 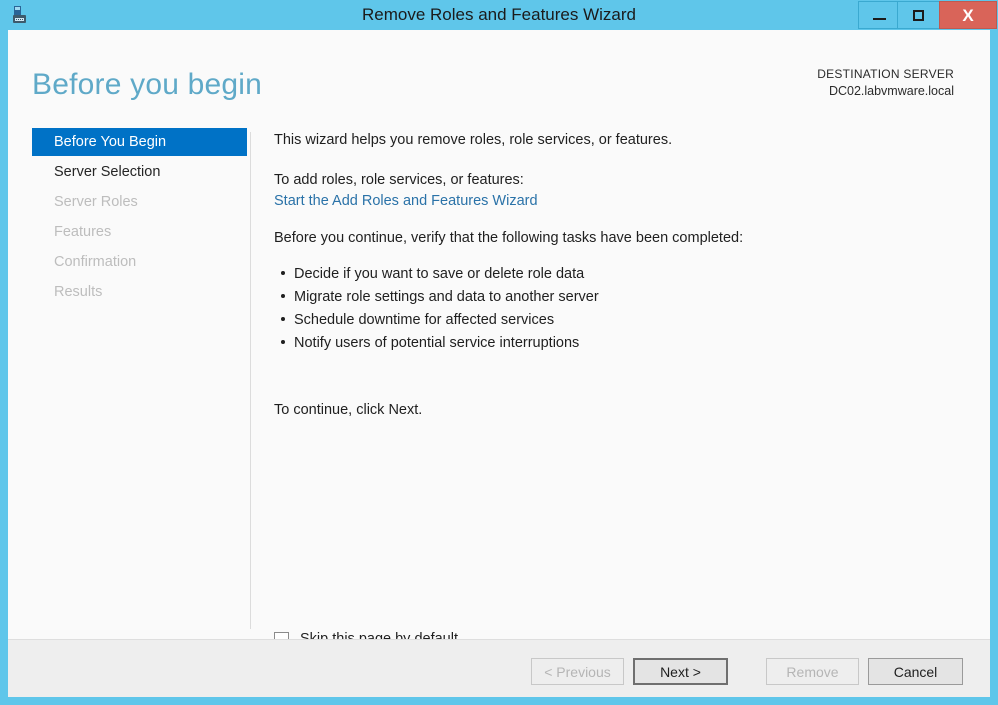 I want to click on cancel-button: Cancel, so click(x=915, y=671).